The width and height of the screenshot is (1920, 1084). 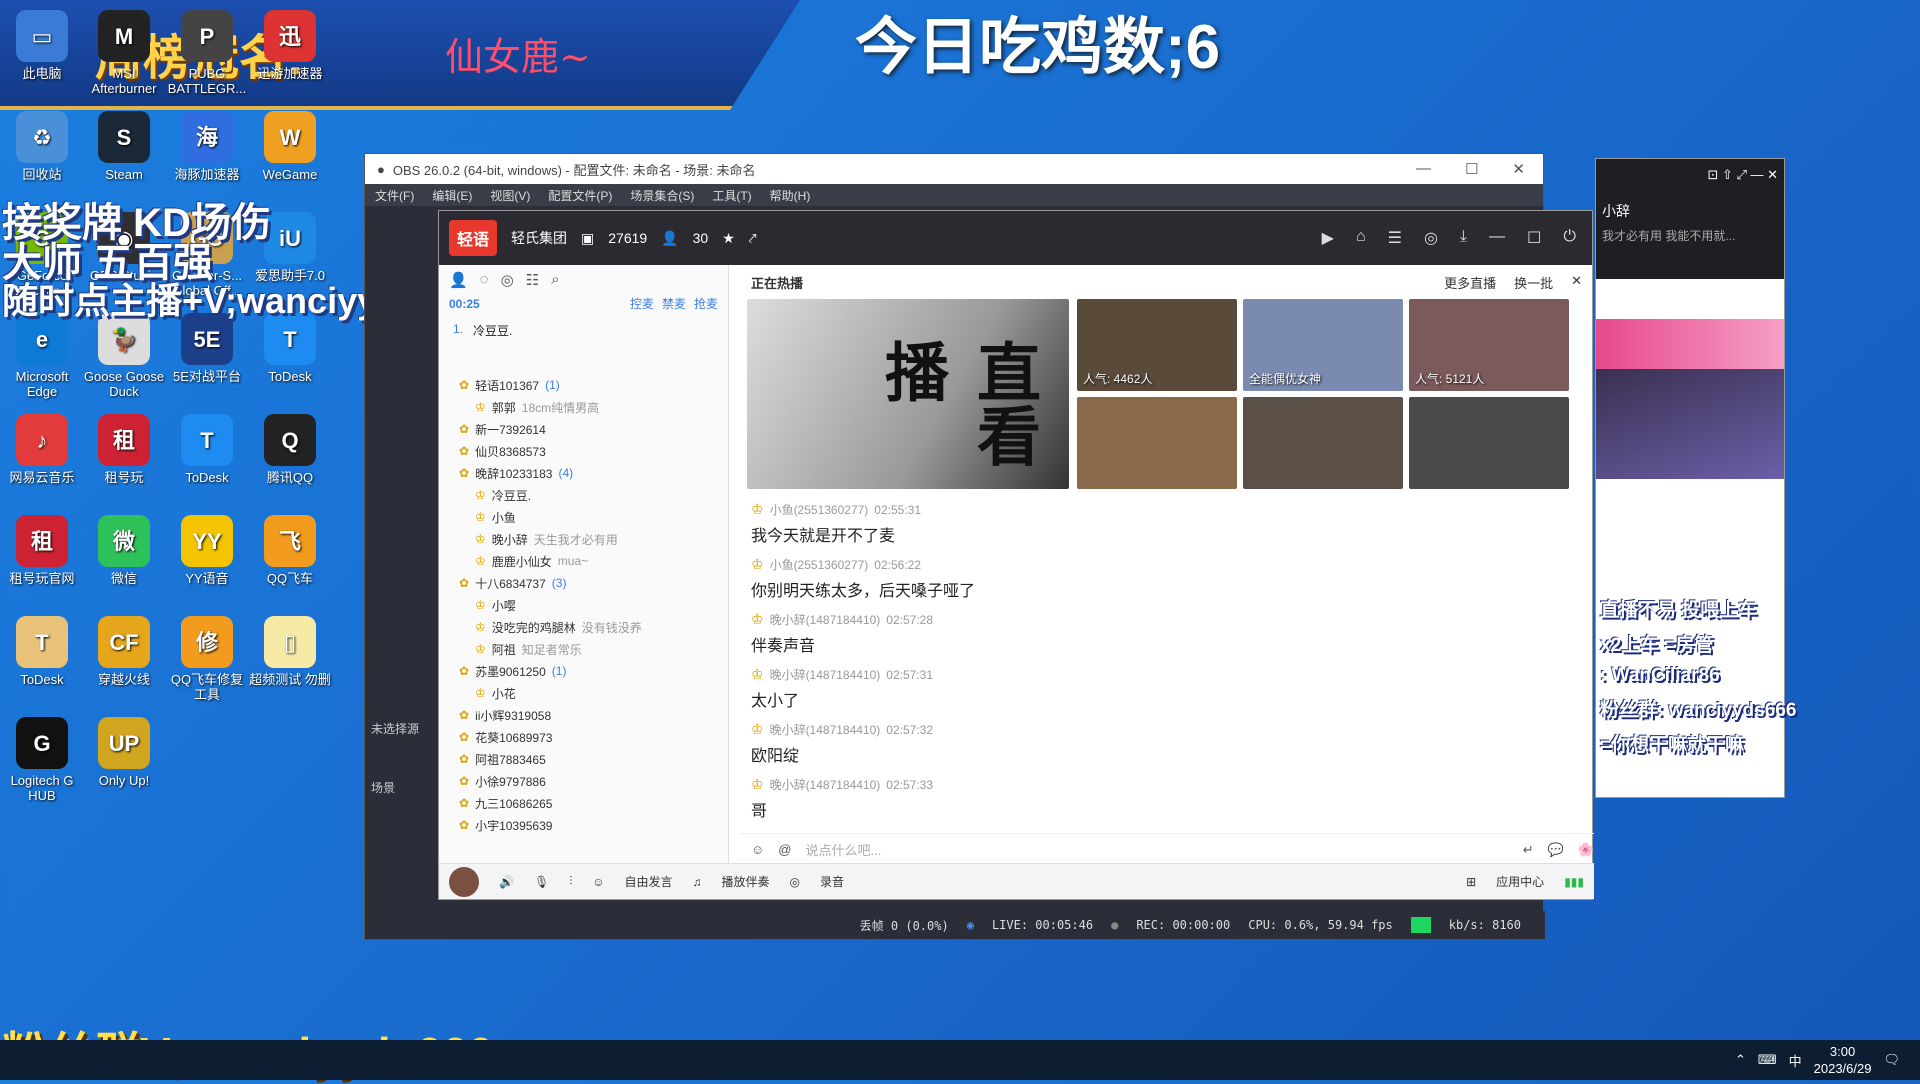 I want to click on user-item: ♔ 鹿鹿小仙女 mua~, so click(x=583, y=561).